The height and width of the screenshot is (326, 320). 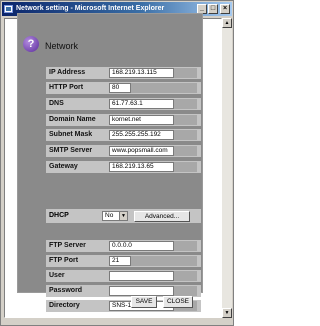 What do you see at coordinates (144, 302) in the screenshot?
I see `save-button: SAVE` at bounding box center [144, 302].